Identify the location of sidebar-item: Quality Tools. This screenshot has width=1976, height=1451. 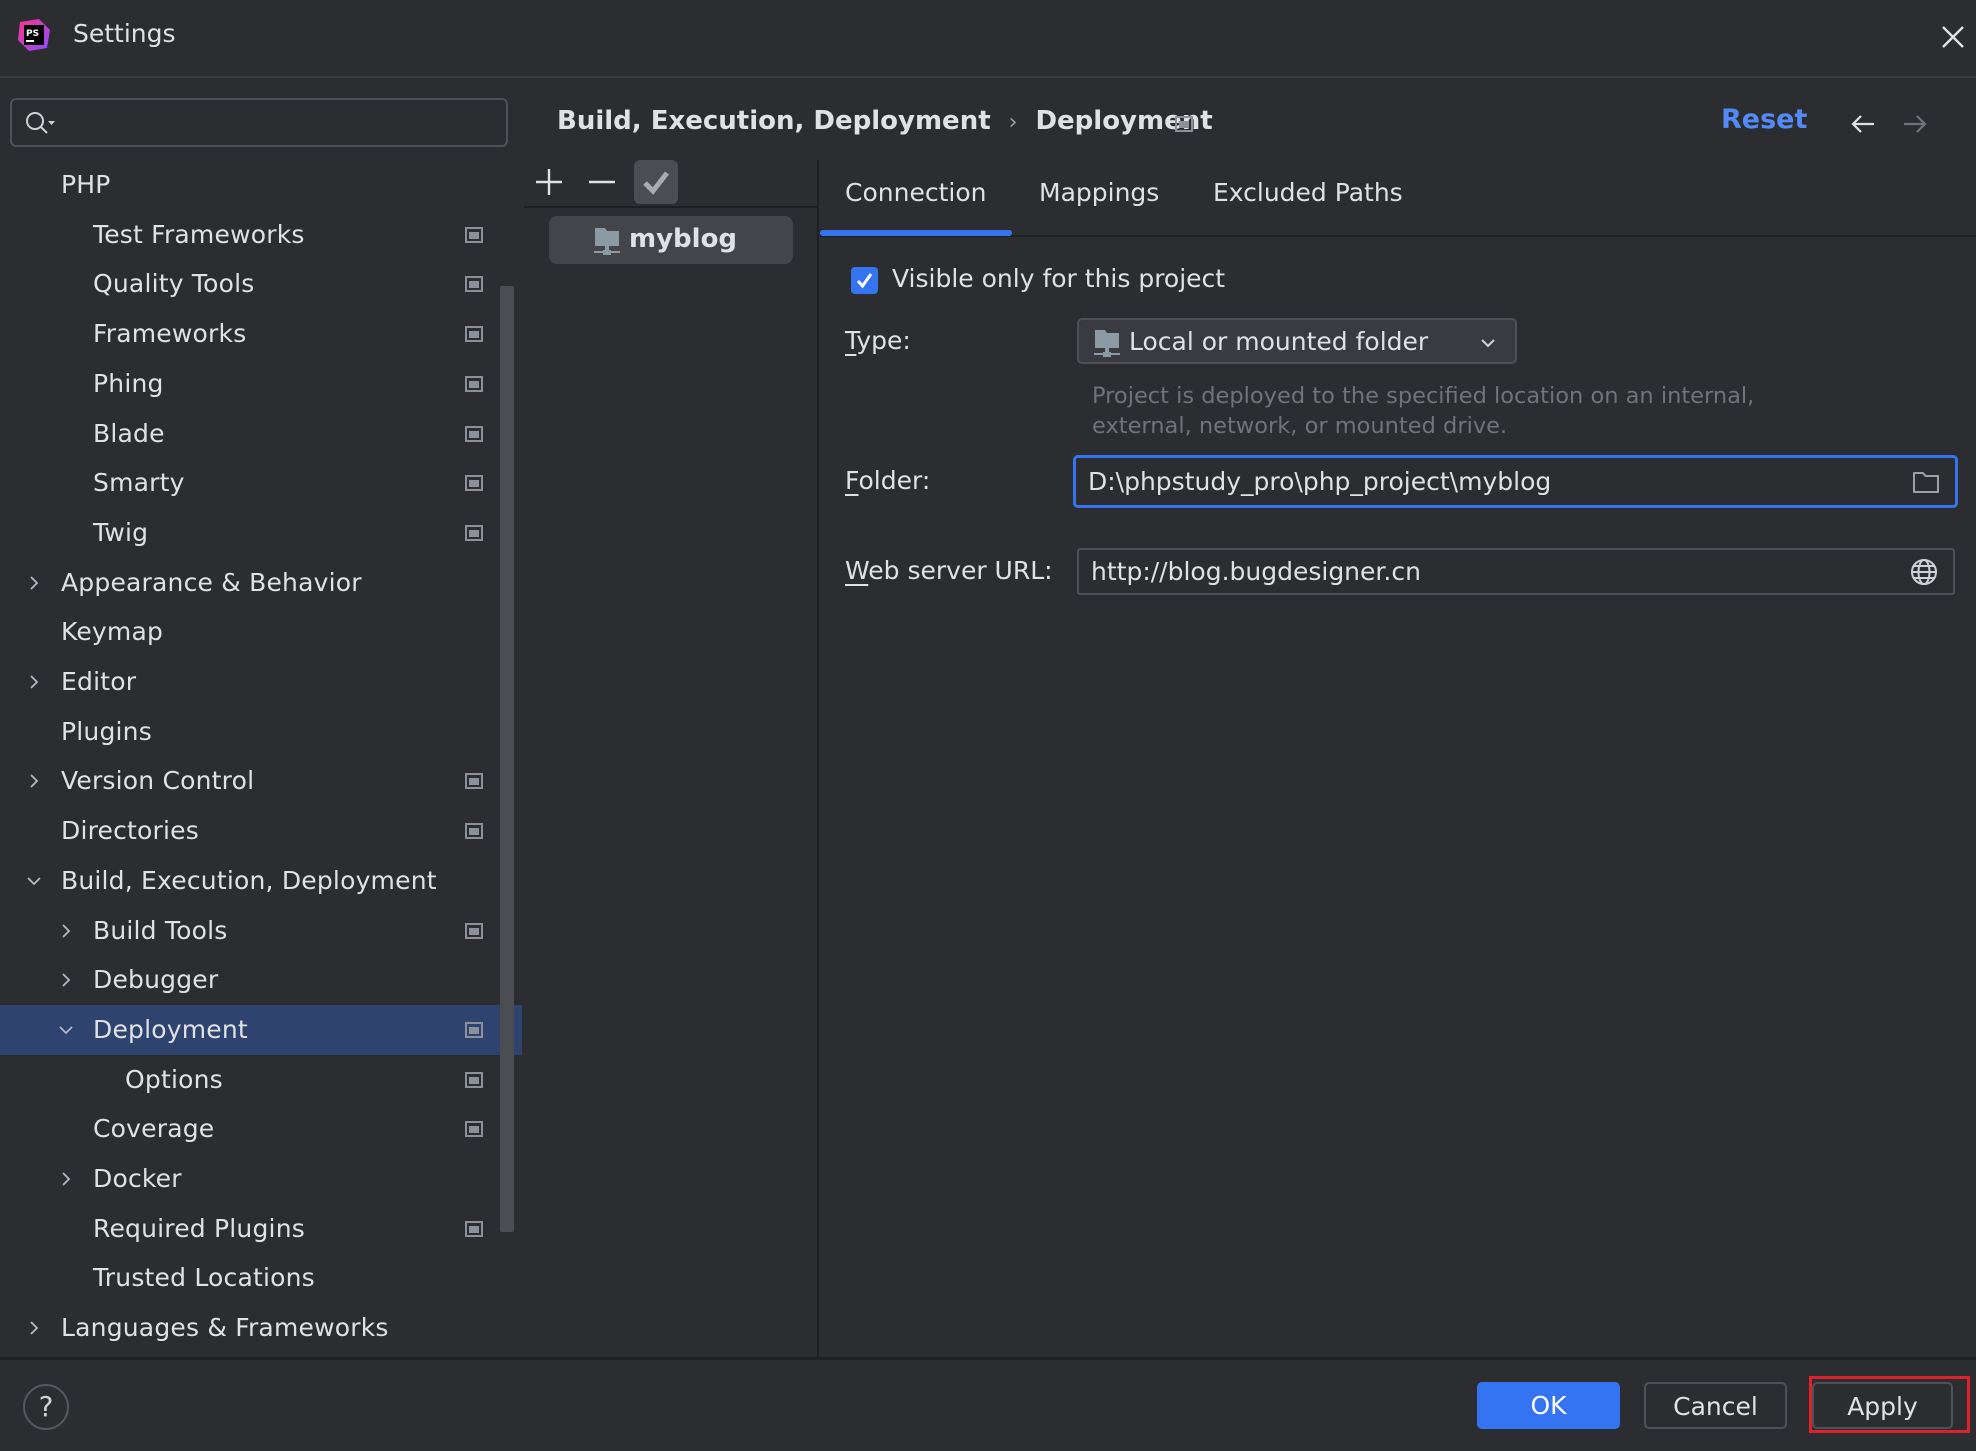
(261, 284).